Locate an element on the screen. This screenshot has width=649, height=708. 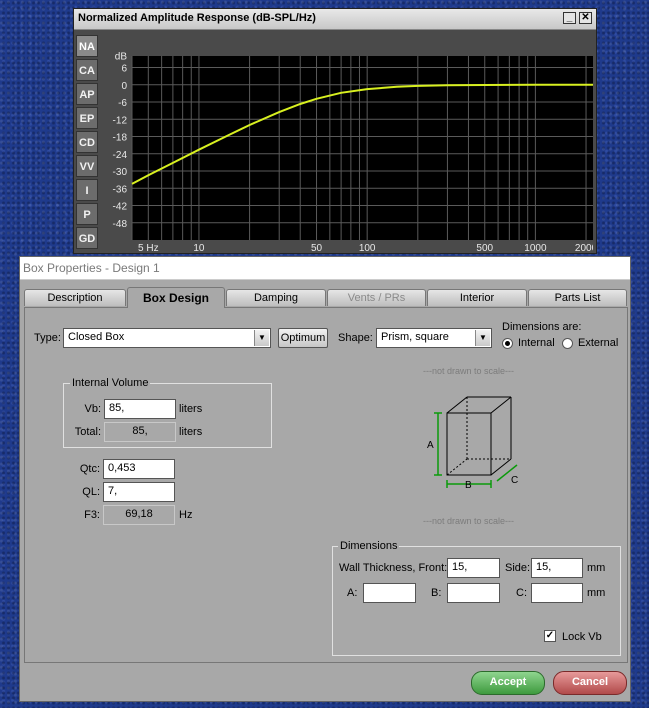
y-tick-label: -24 is located at coordinates (120, 155).